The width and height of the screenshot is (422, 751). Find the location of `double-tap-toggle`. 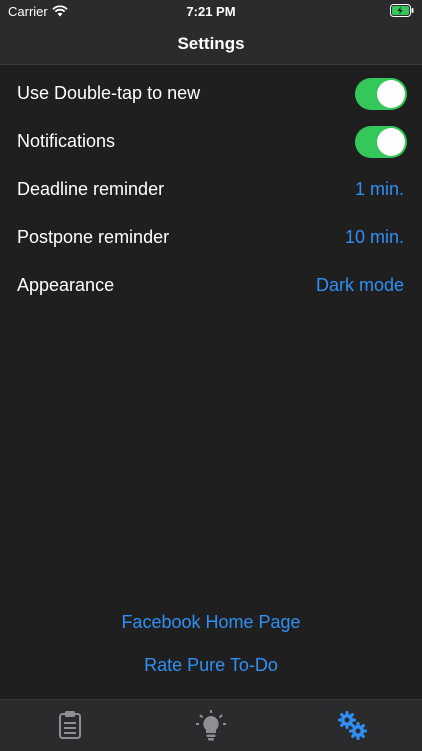

double-tap-toggle is located at coordinates (381, 94).